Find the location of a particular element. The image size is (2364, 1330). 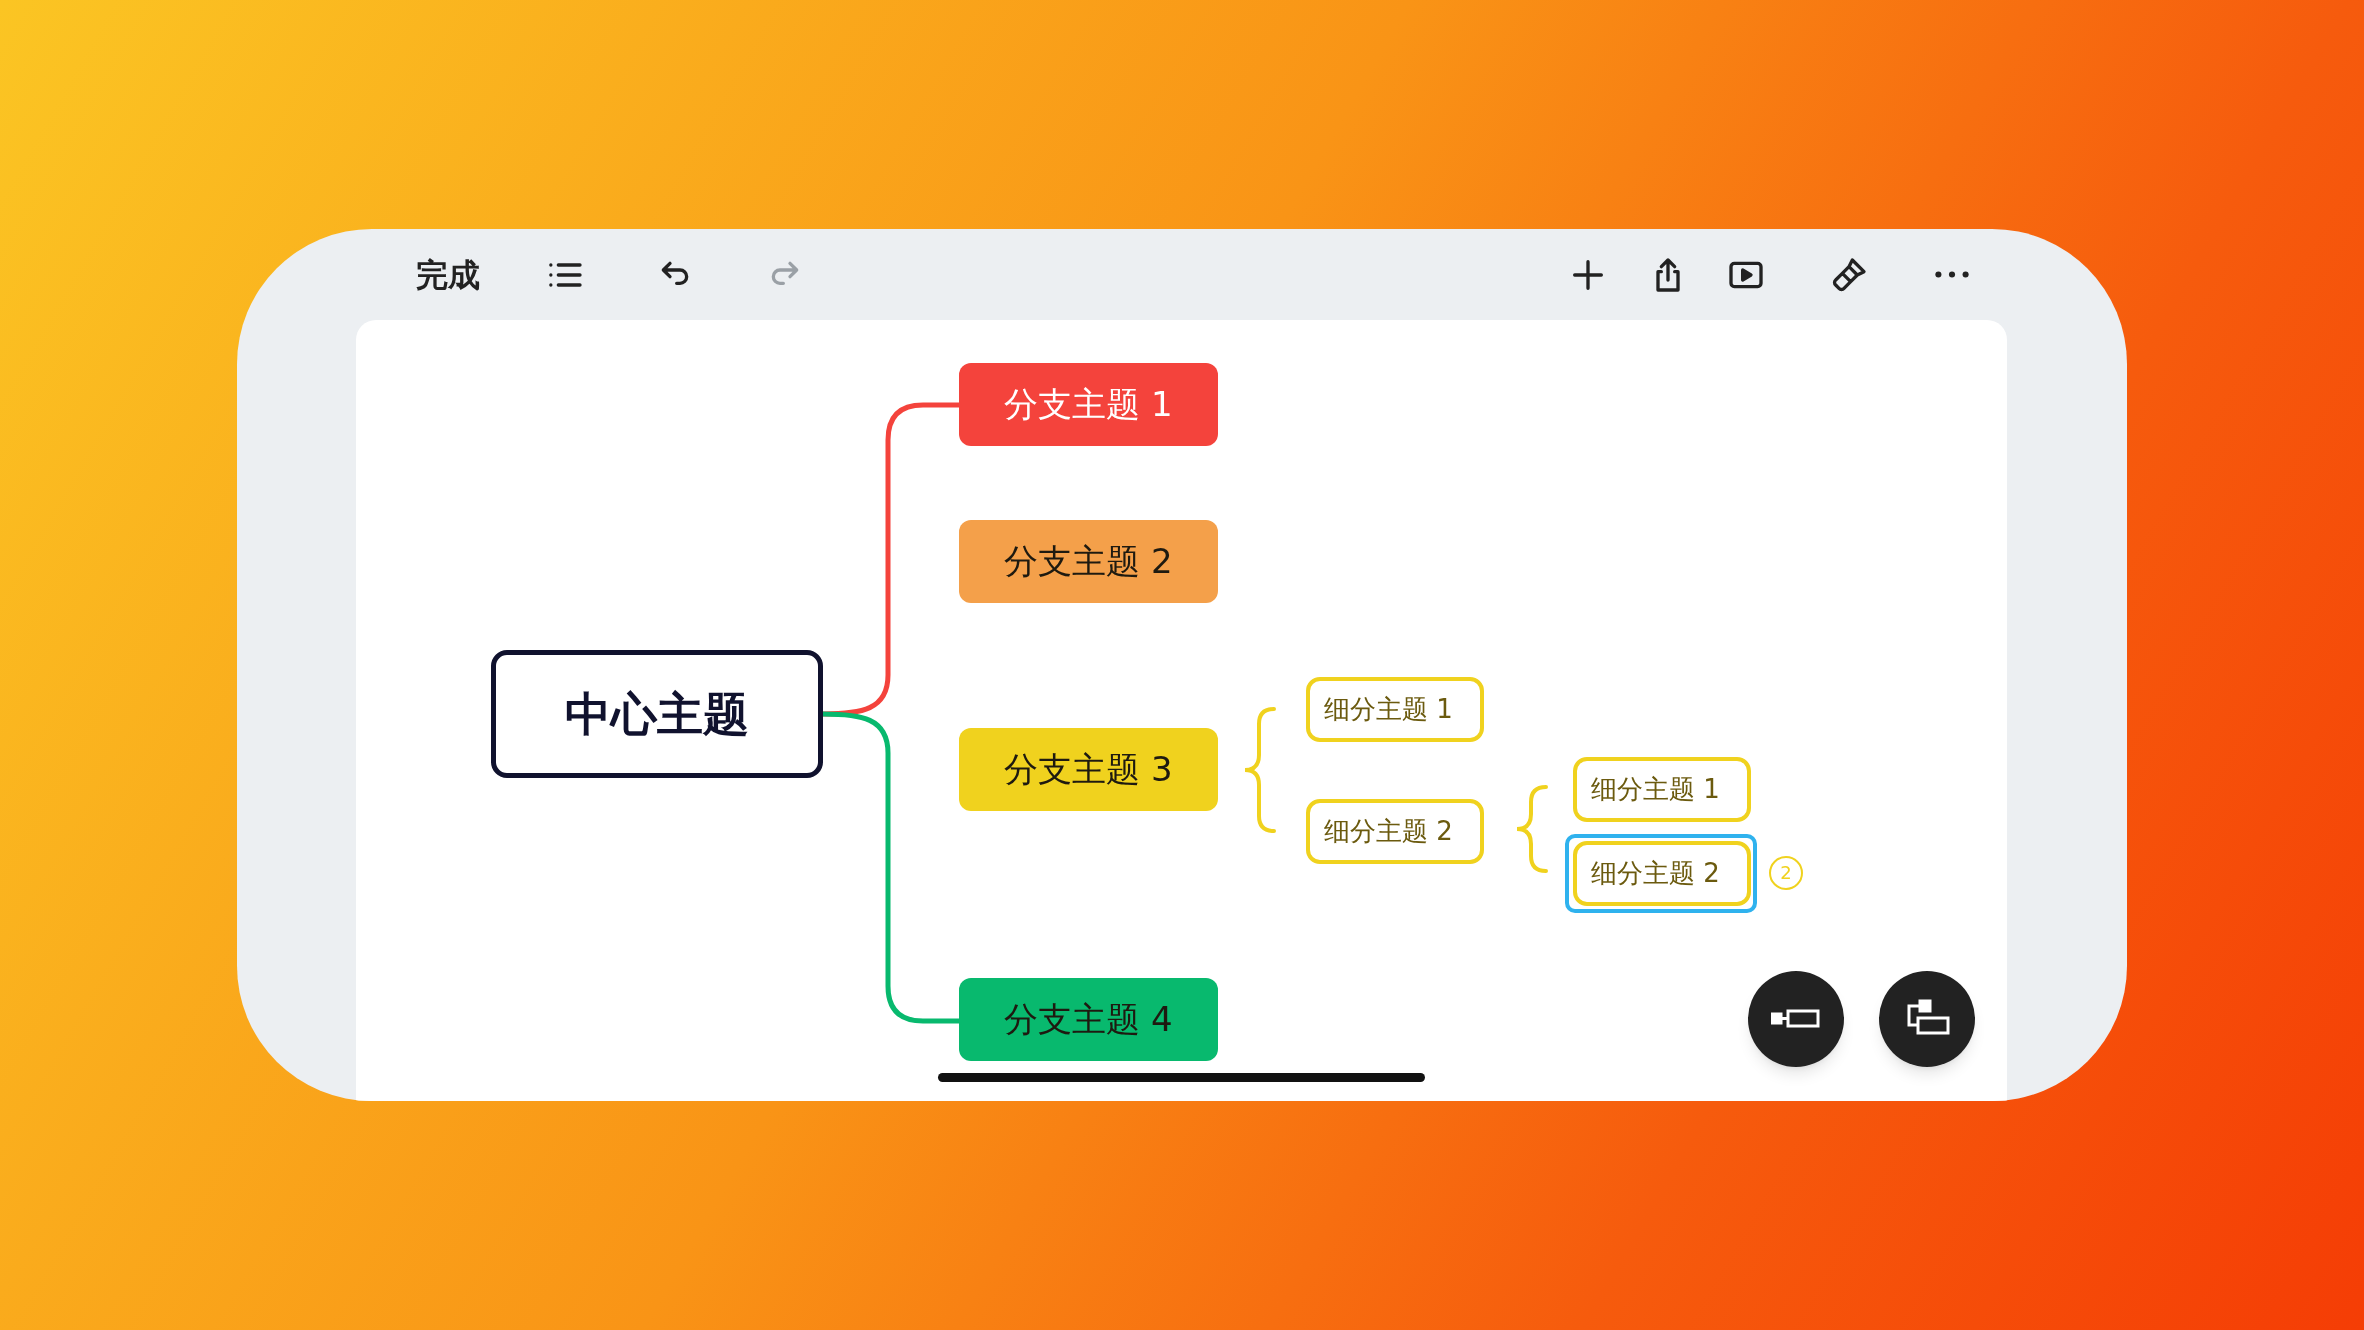

branch-topic-node: 分支主题 2 is located at coordinates (1088, 561).